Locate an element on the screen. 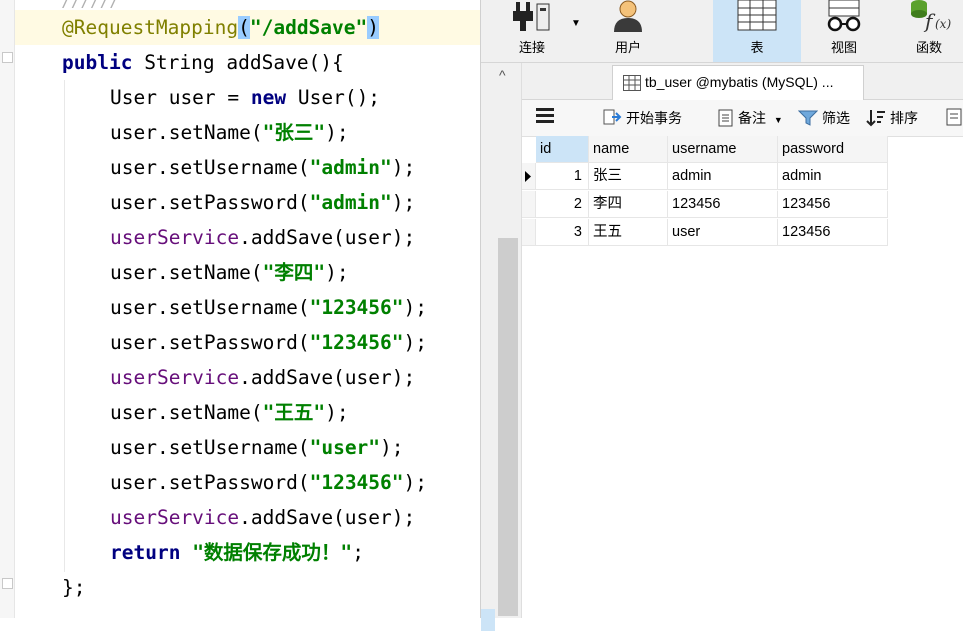 The height and width of the screenshot is (631, 963). table-button: 表 is located at coordinates (757, 31).